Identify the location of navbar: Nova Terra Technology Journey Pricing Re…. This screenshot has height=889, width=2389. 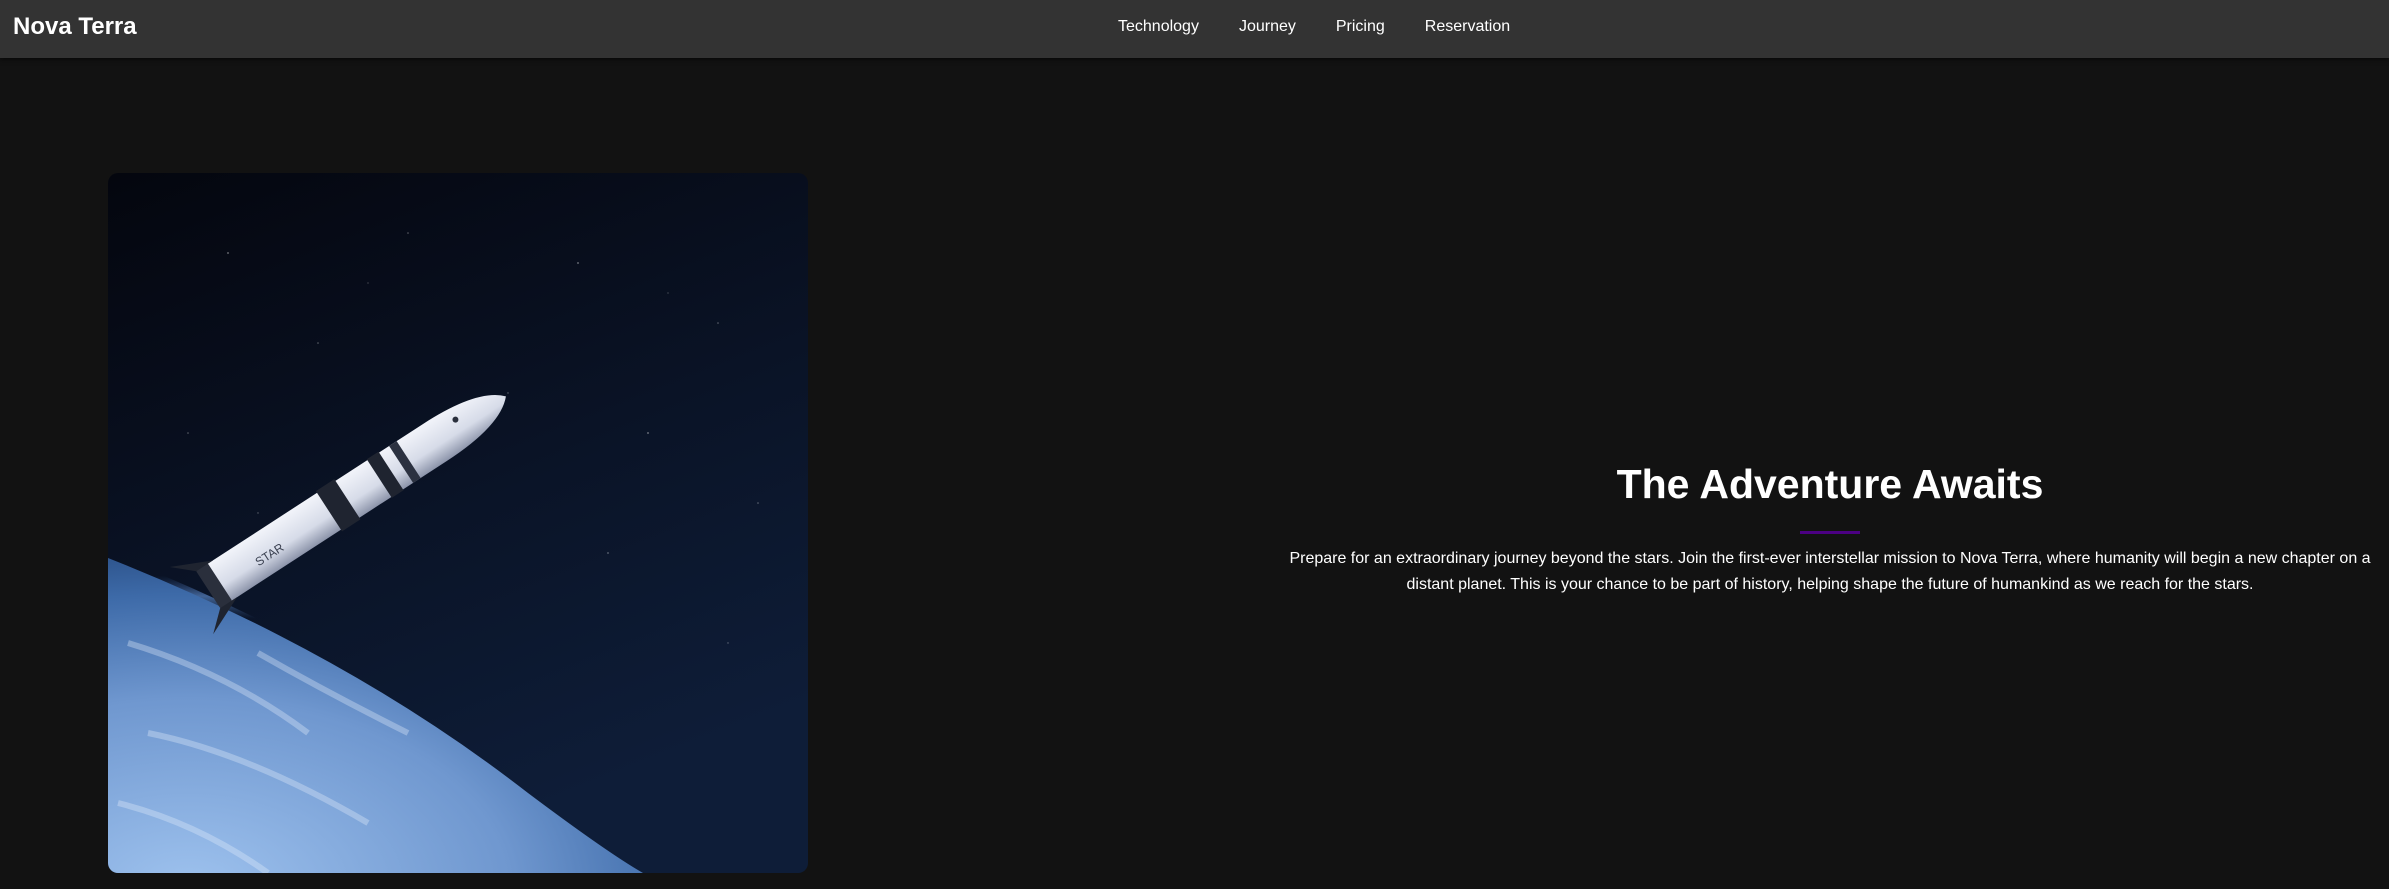
(1194, 29).